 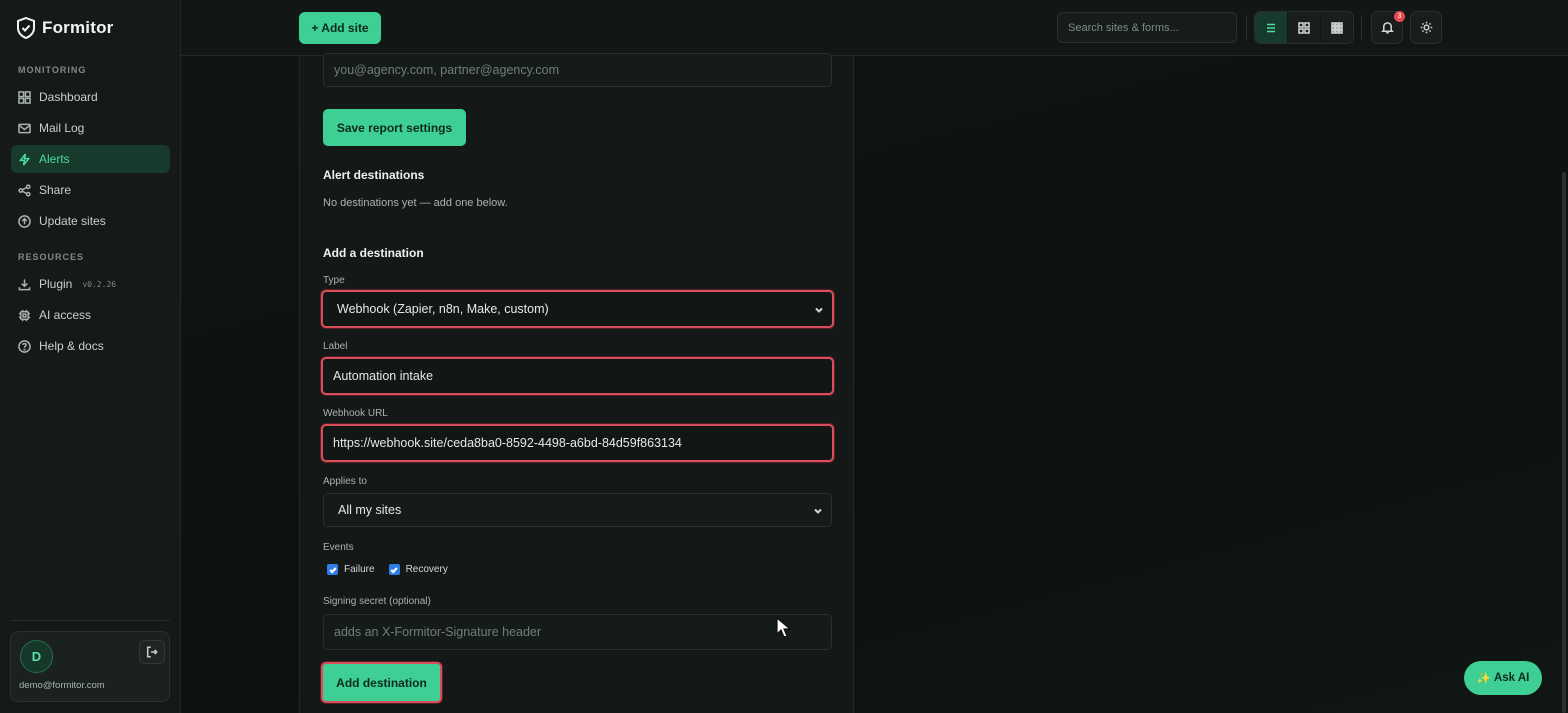 I want to click on applies-to-label: Applies to, so click(x=345, y=481).